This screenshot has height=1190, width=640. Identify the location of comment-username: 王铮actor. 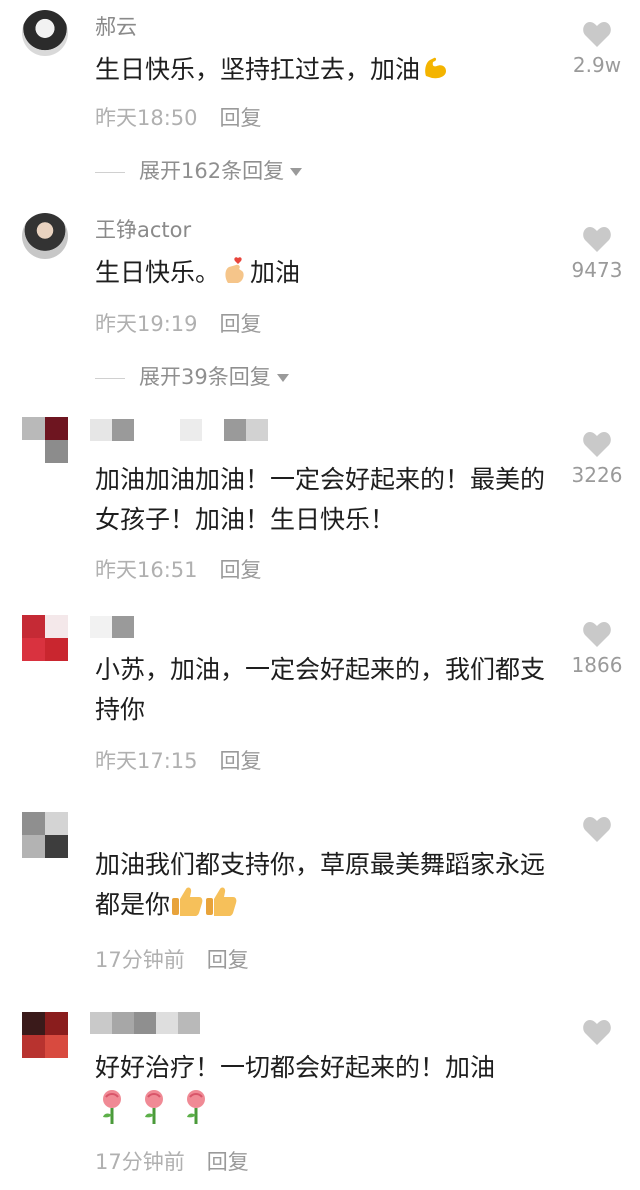
(143, 230).